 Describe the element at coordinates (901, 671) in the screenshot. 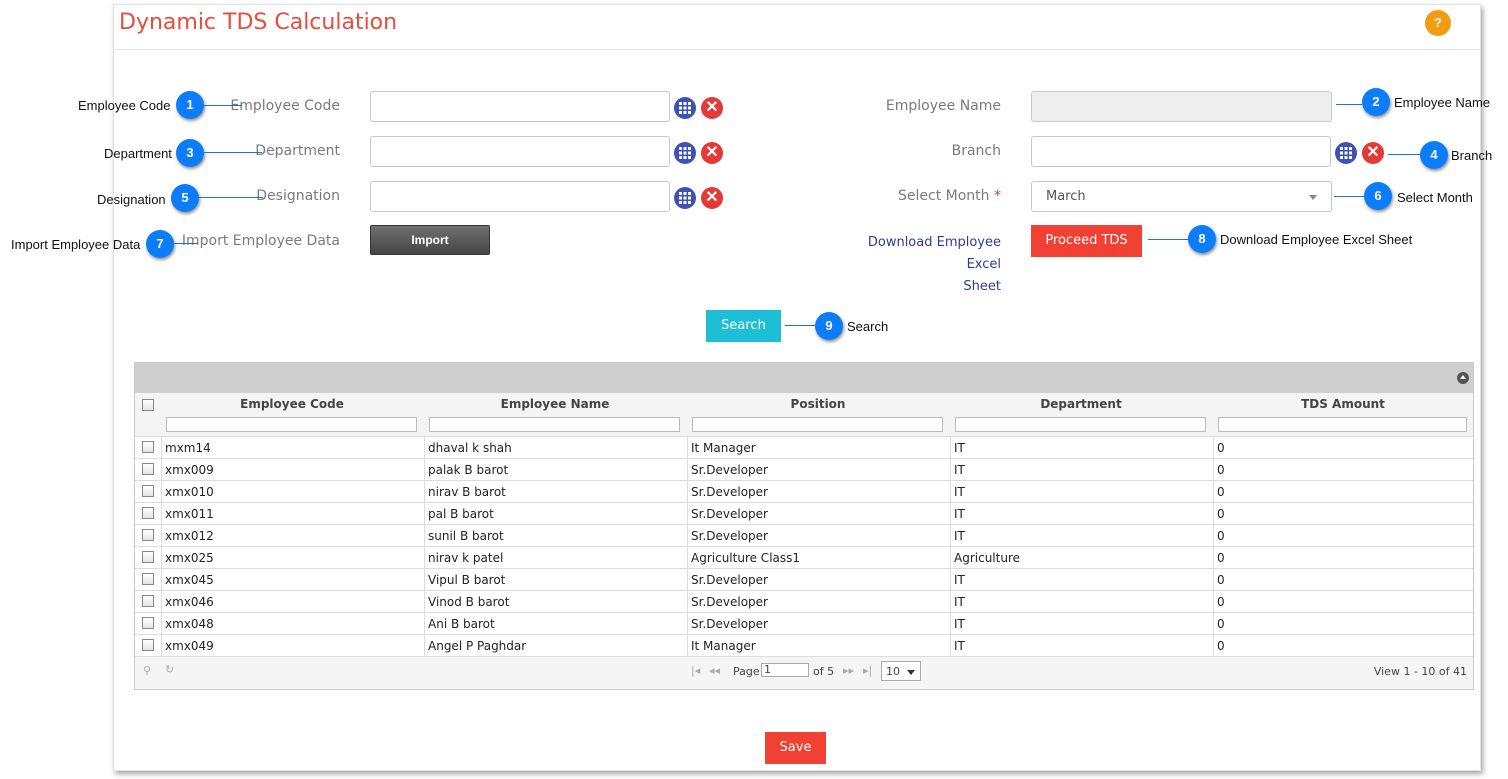

I see `page-size-select: 10` at that location.